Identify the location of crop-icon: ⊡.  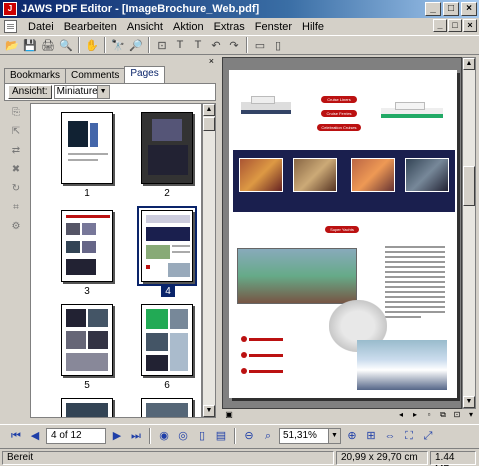
(162, 45).